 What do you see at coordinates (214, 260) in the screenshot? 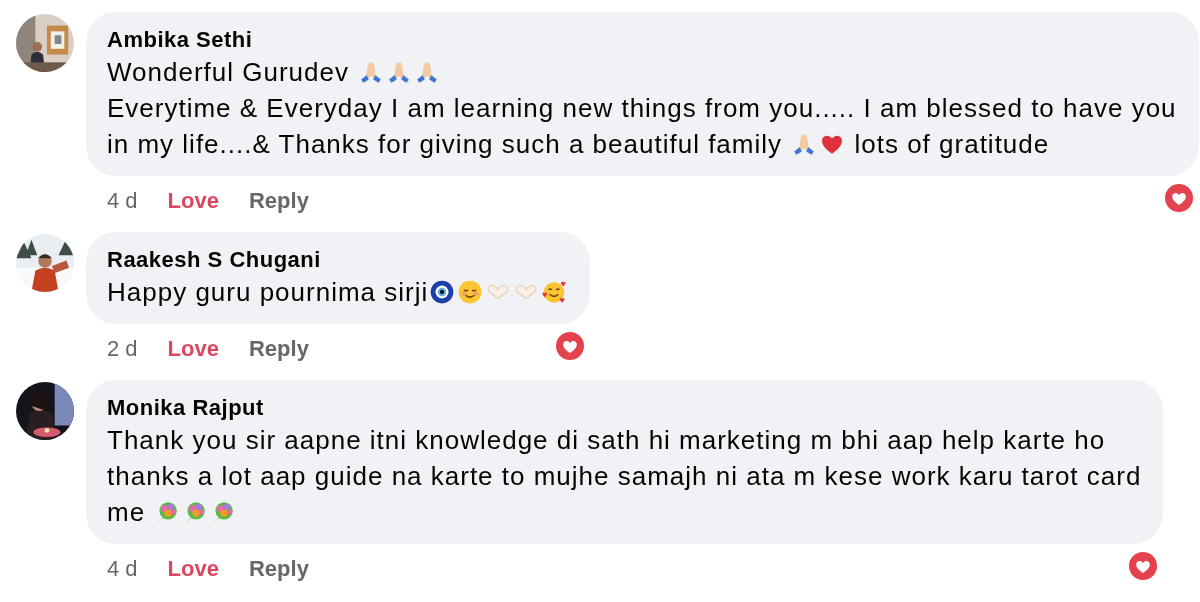
I see `author-name: Raakesh S Chugani` at bounding box center [214, 260].